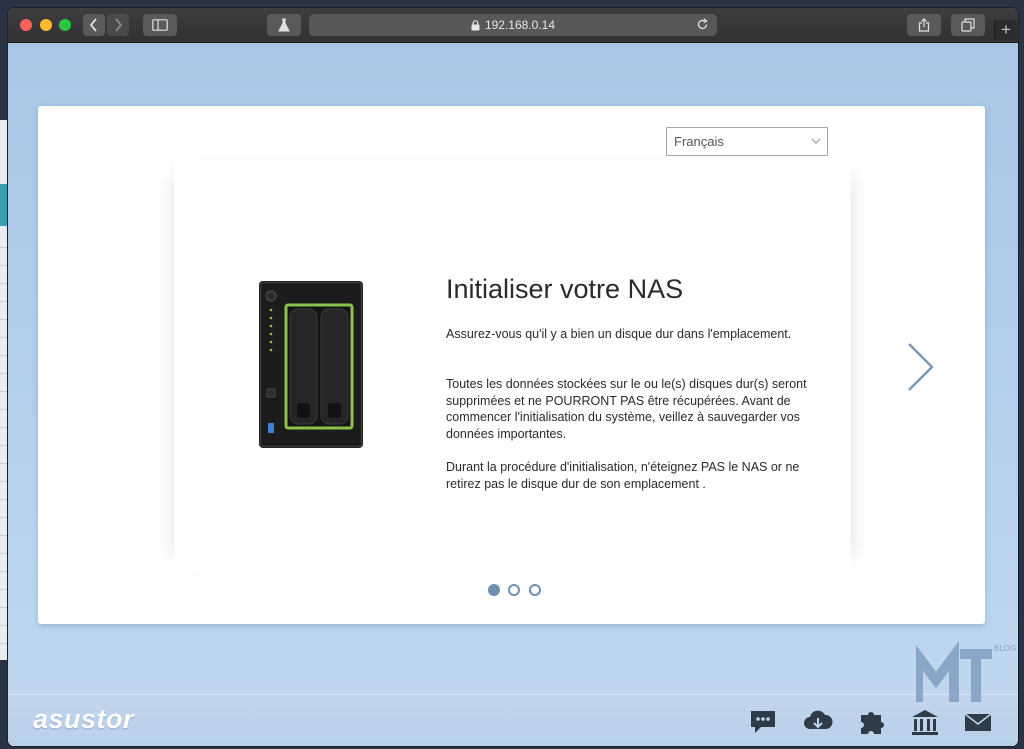 This screenshot has height=749, width=1024. Describe the element at coordinates (1005, 30) in the screenshot. I see `new-tab-button: +` at that location.